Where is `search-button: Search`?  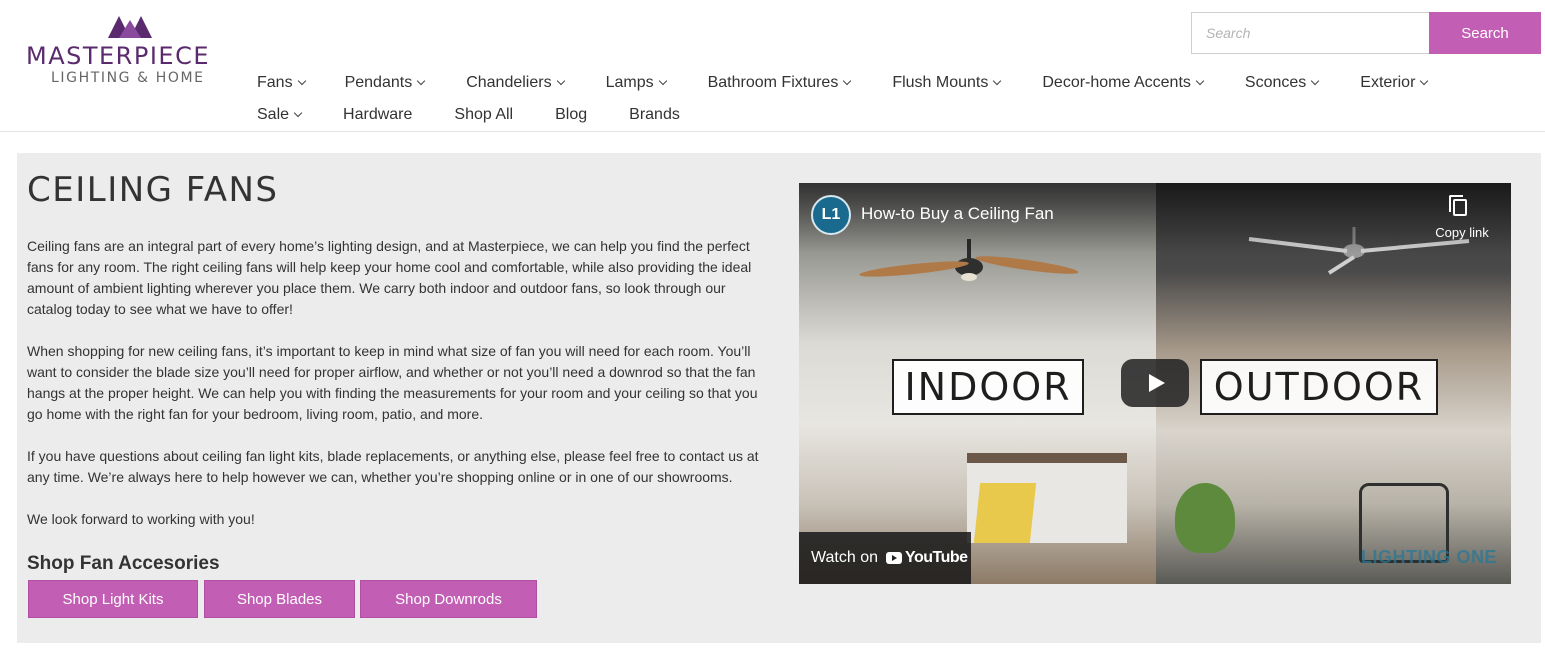
search-button: Search is located at coordinates (1485, 33).